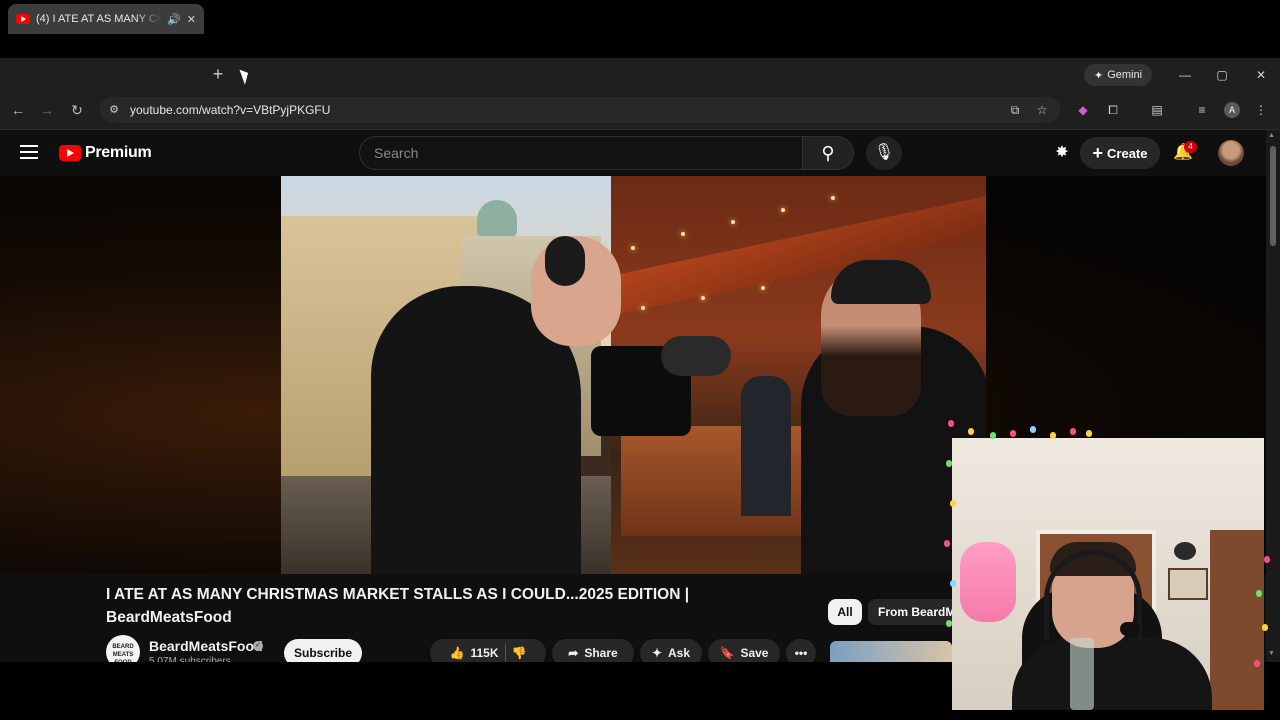 This screenshot has height=720, width=1280. What do you see at coordinates (505, 653) in the screenshot?
I see `like-divider` at bounding box center [505, 653].